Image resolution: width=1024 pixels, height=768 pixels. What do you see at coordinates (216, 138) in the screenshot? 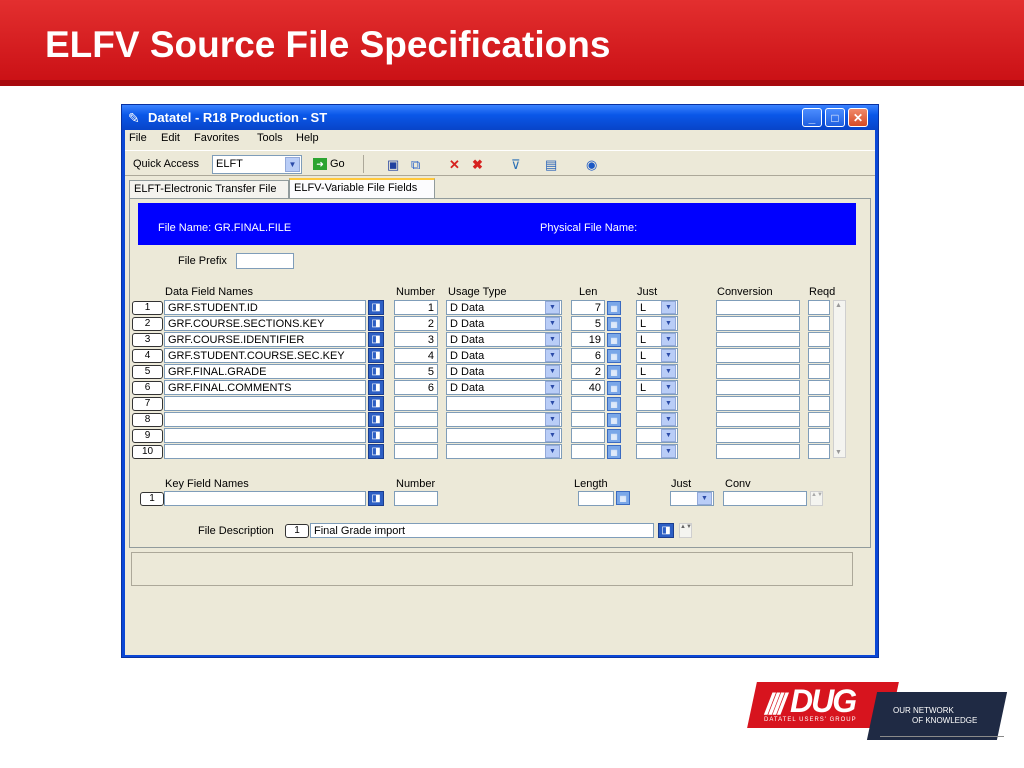
I see `menu-favorites: Favorites` at bounding box center [216, 138].